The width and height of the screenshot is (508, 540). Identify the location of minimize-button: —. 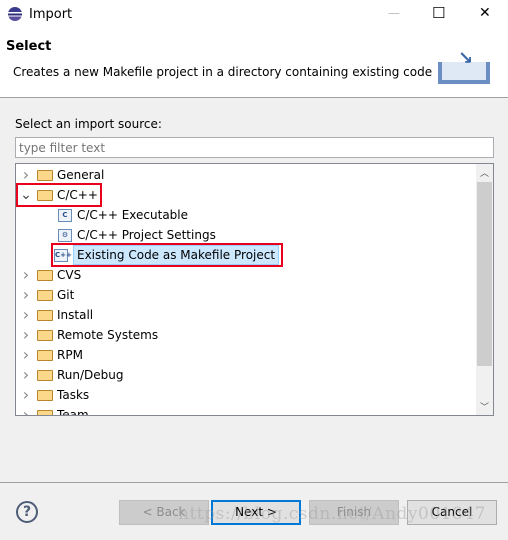
(394, 13).